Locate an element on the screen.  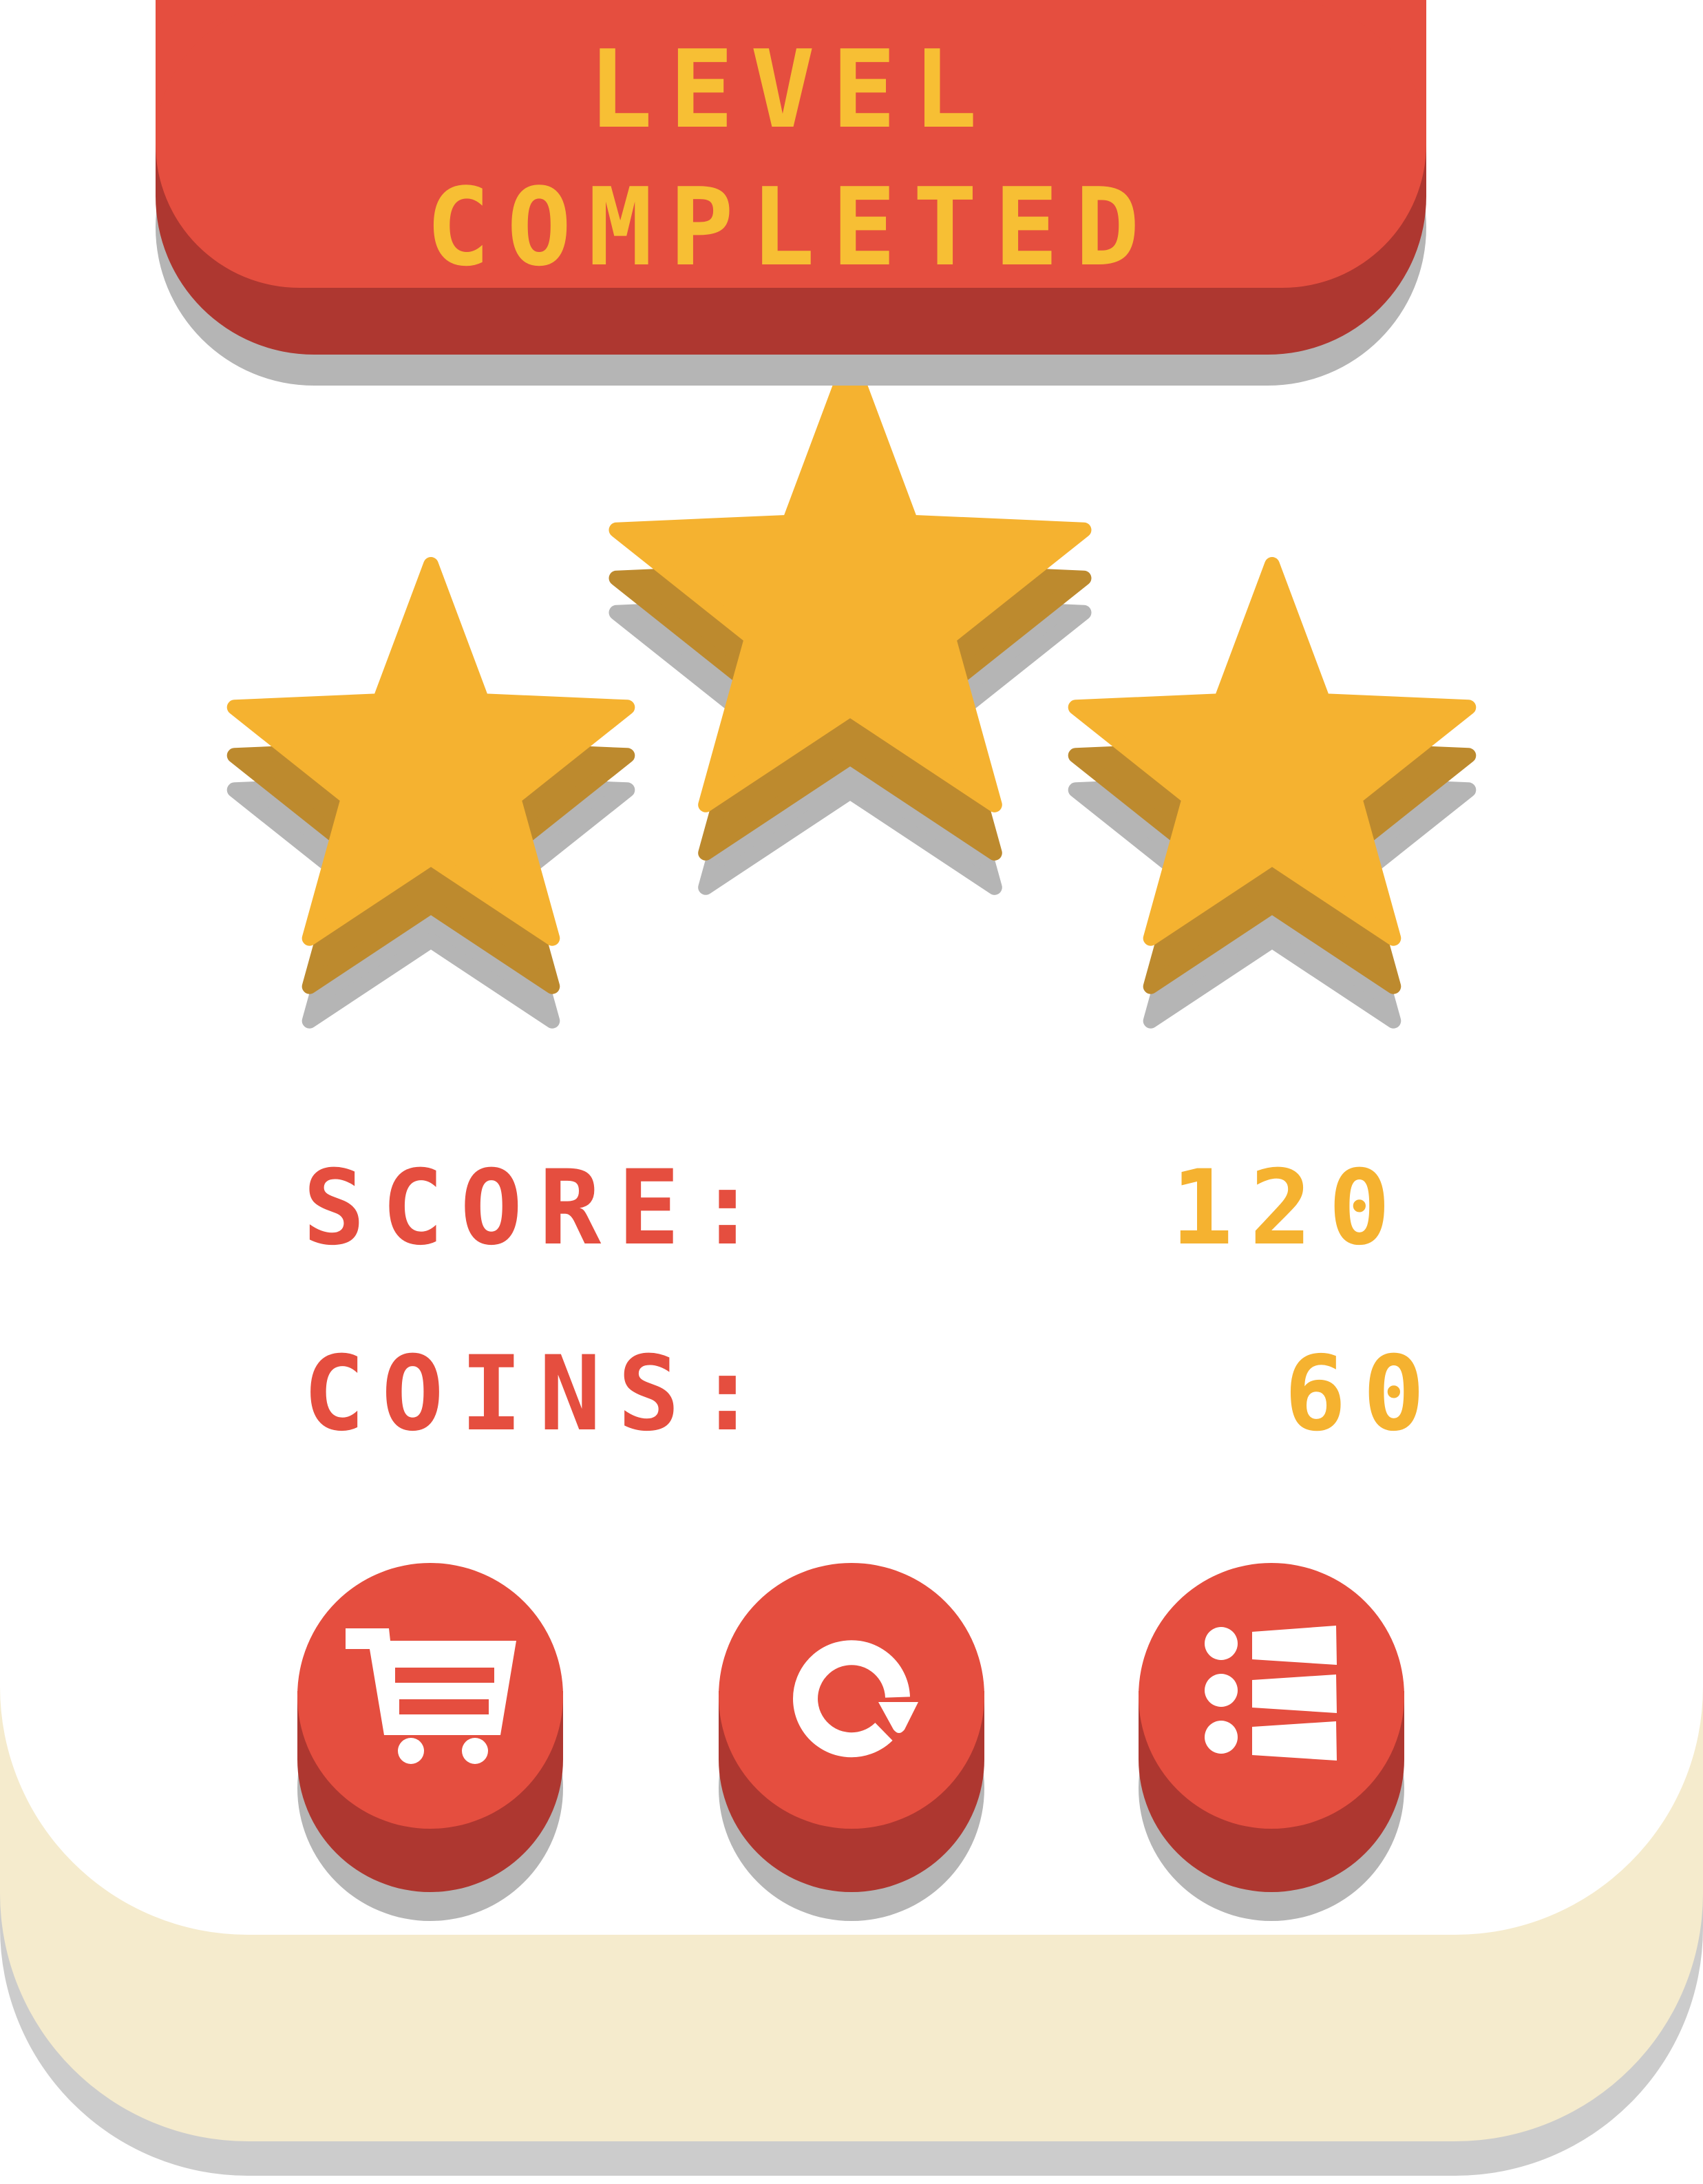
restart-icon is located at coordinates (855, 1699).